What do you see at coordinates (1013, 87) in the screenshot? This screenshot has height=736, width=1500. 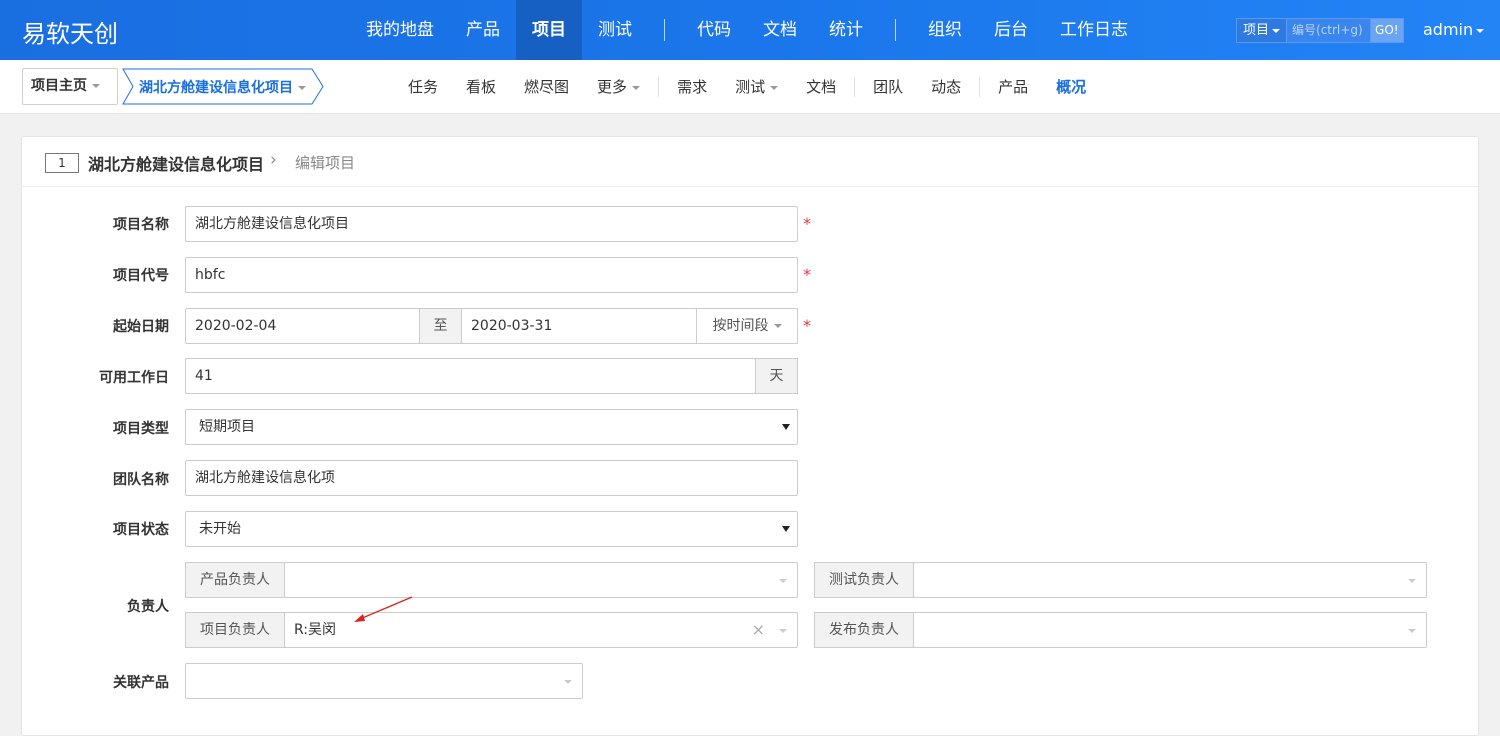 I see `subnav-product: 产品` at bounding box center [1013, 87].